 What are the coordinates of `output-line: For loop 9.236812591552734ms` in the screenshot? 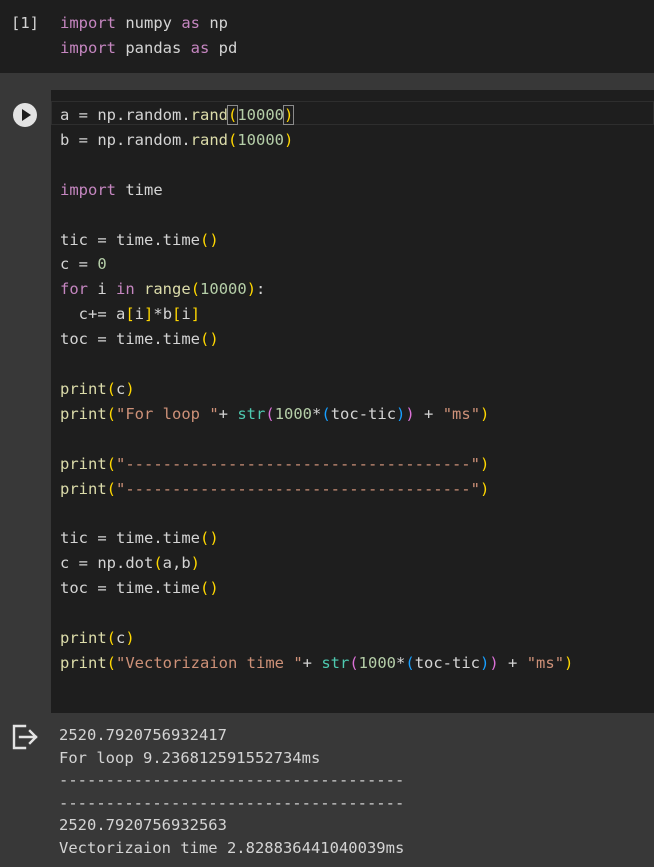 It's located at (190, 757).